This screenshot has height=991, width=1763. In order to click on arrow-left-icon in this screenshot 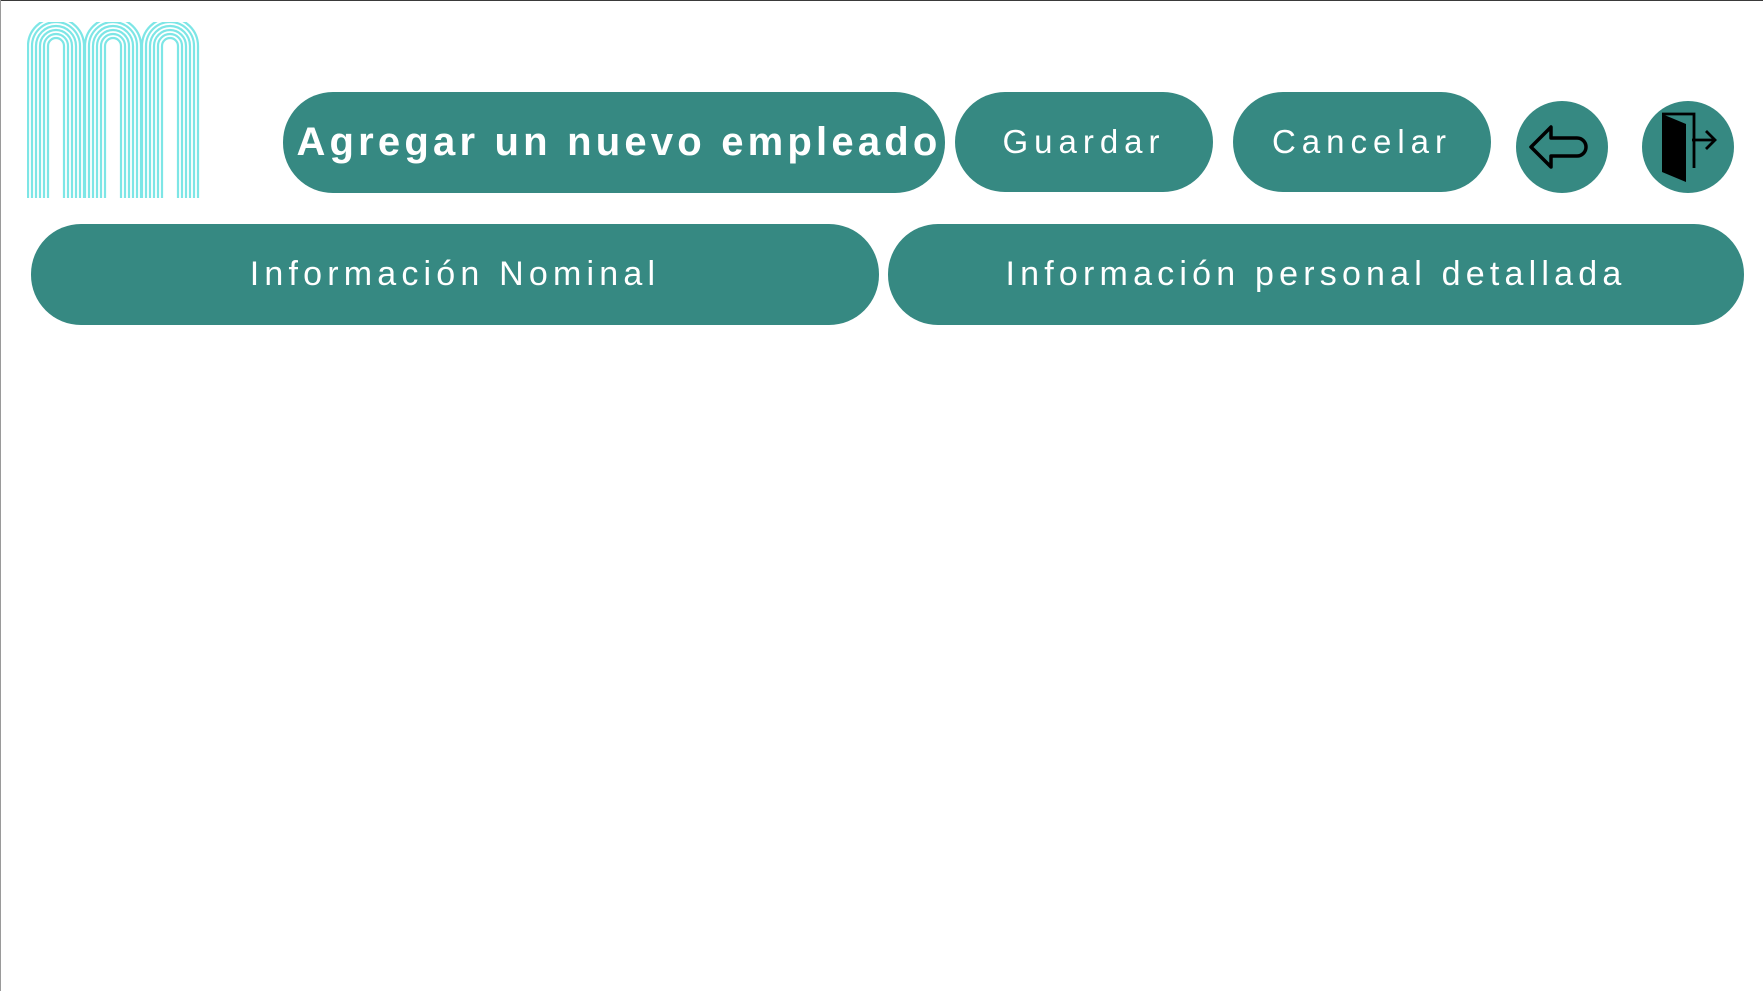, I will do `click(1558, 147)`.